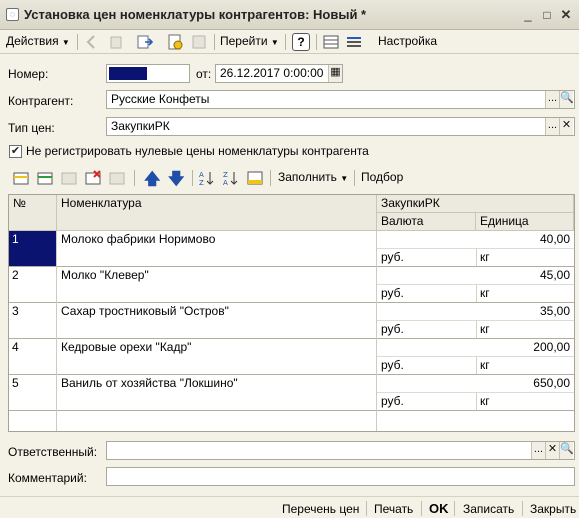 The height and width of the screenshot is (518, 579). What do you see at coordinates (92, 42) in the screenshot?
I see `back-icon` at bounding box center [92, 42].